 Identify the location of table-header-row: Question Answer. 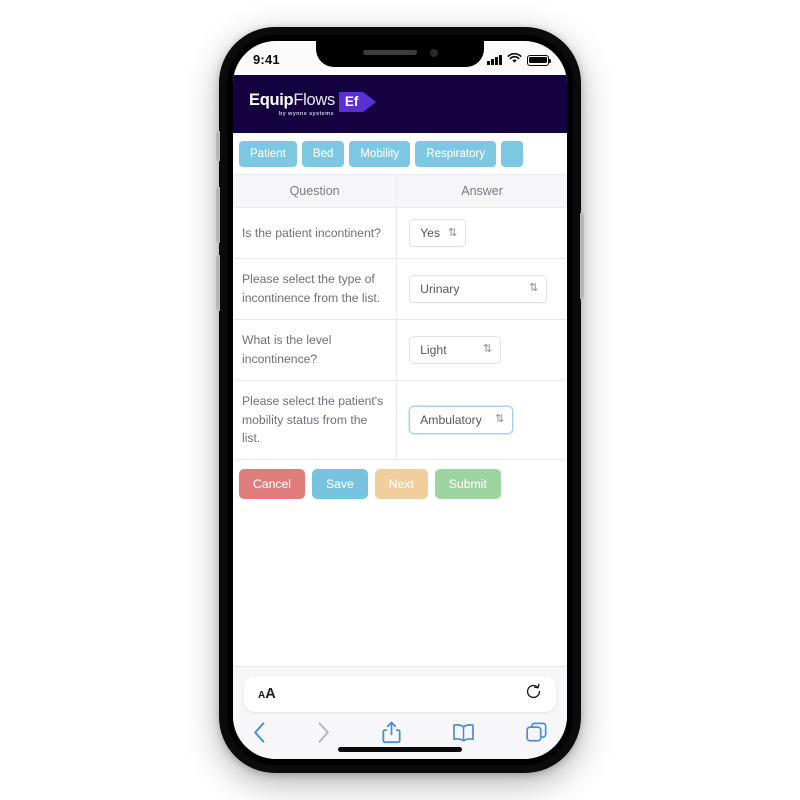
(400, 191).